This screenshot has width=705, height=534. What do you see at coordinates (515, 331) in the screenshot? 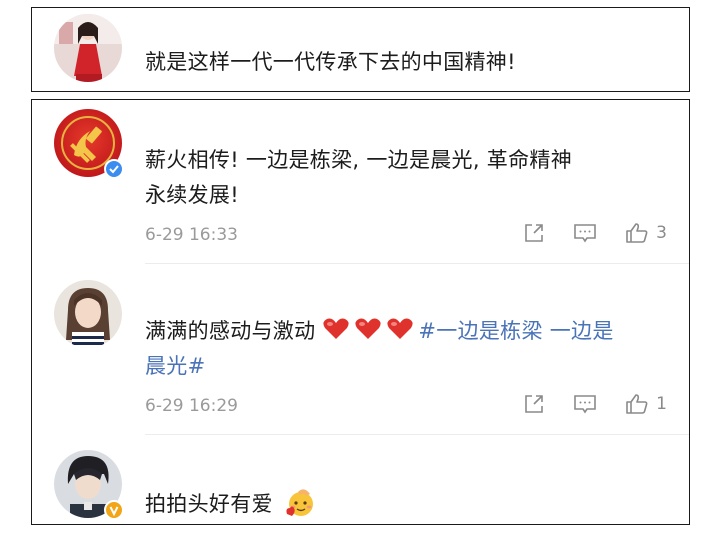
I see `hashtag-link: #一边是栋梁 一边是` at bounding box center [515, 331].